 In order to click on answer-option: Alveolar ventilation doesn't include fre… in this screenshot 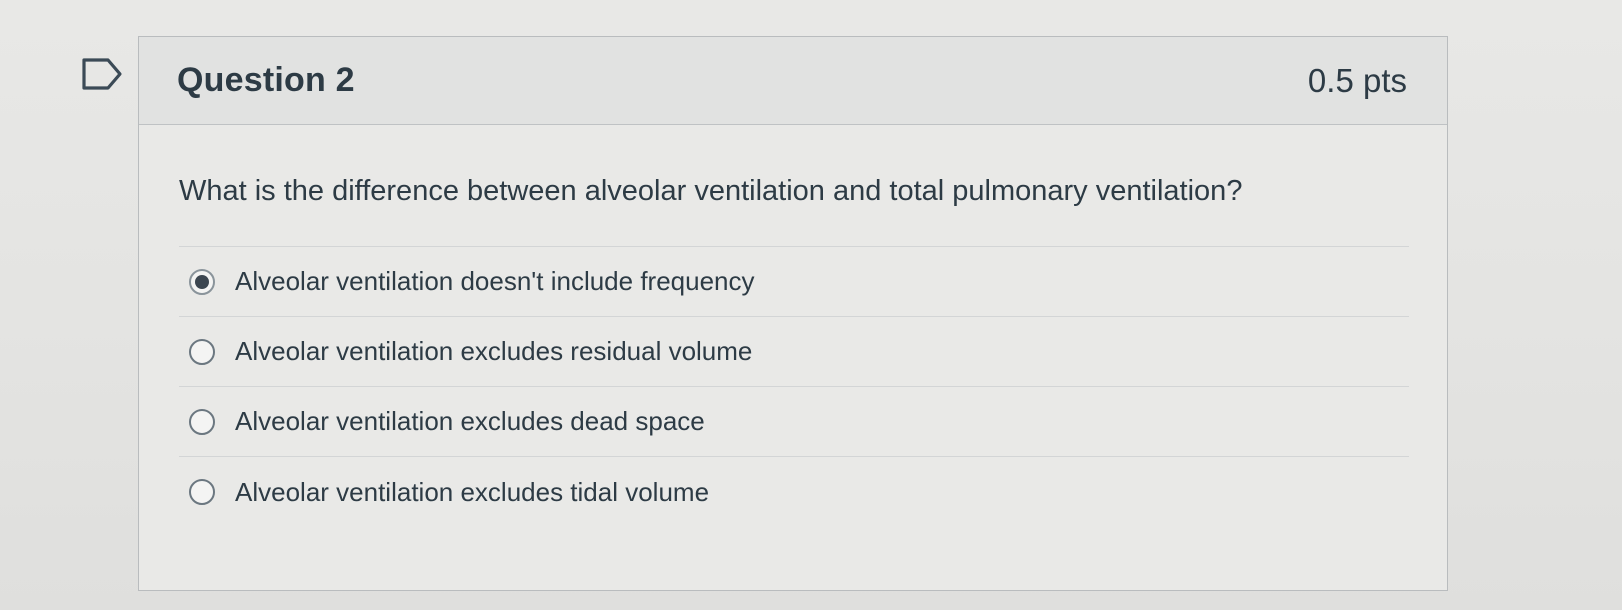, I will do `click(794, 282)`.